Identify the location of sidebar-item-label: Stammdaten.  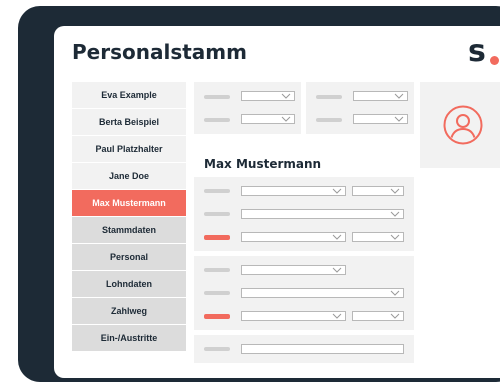
(128, 230).